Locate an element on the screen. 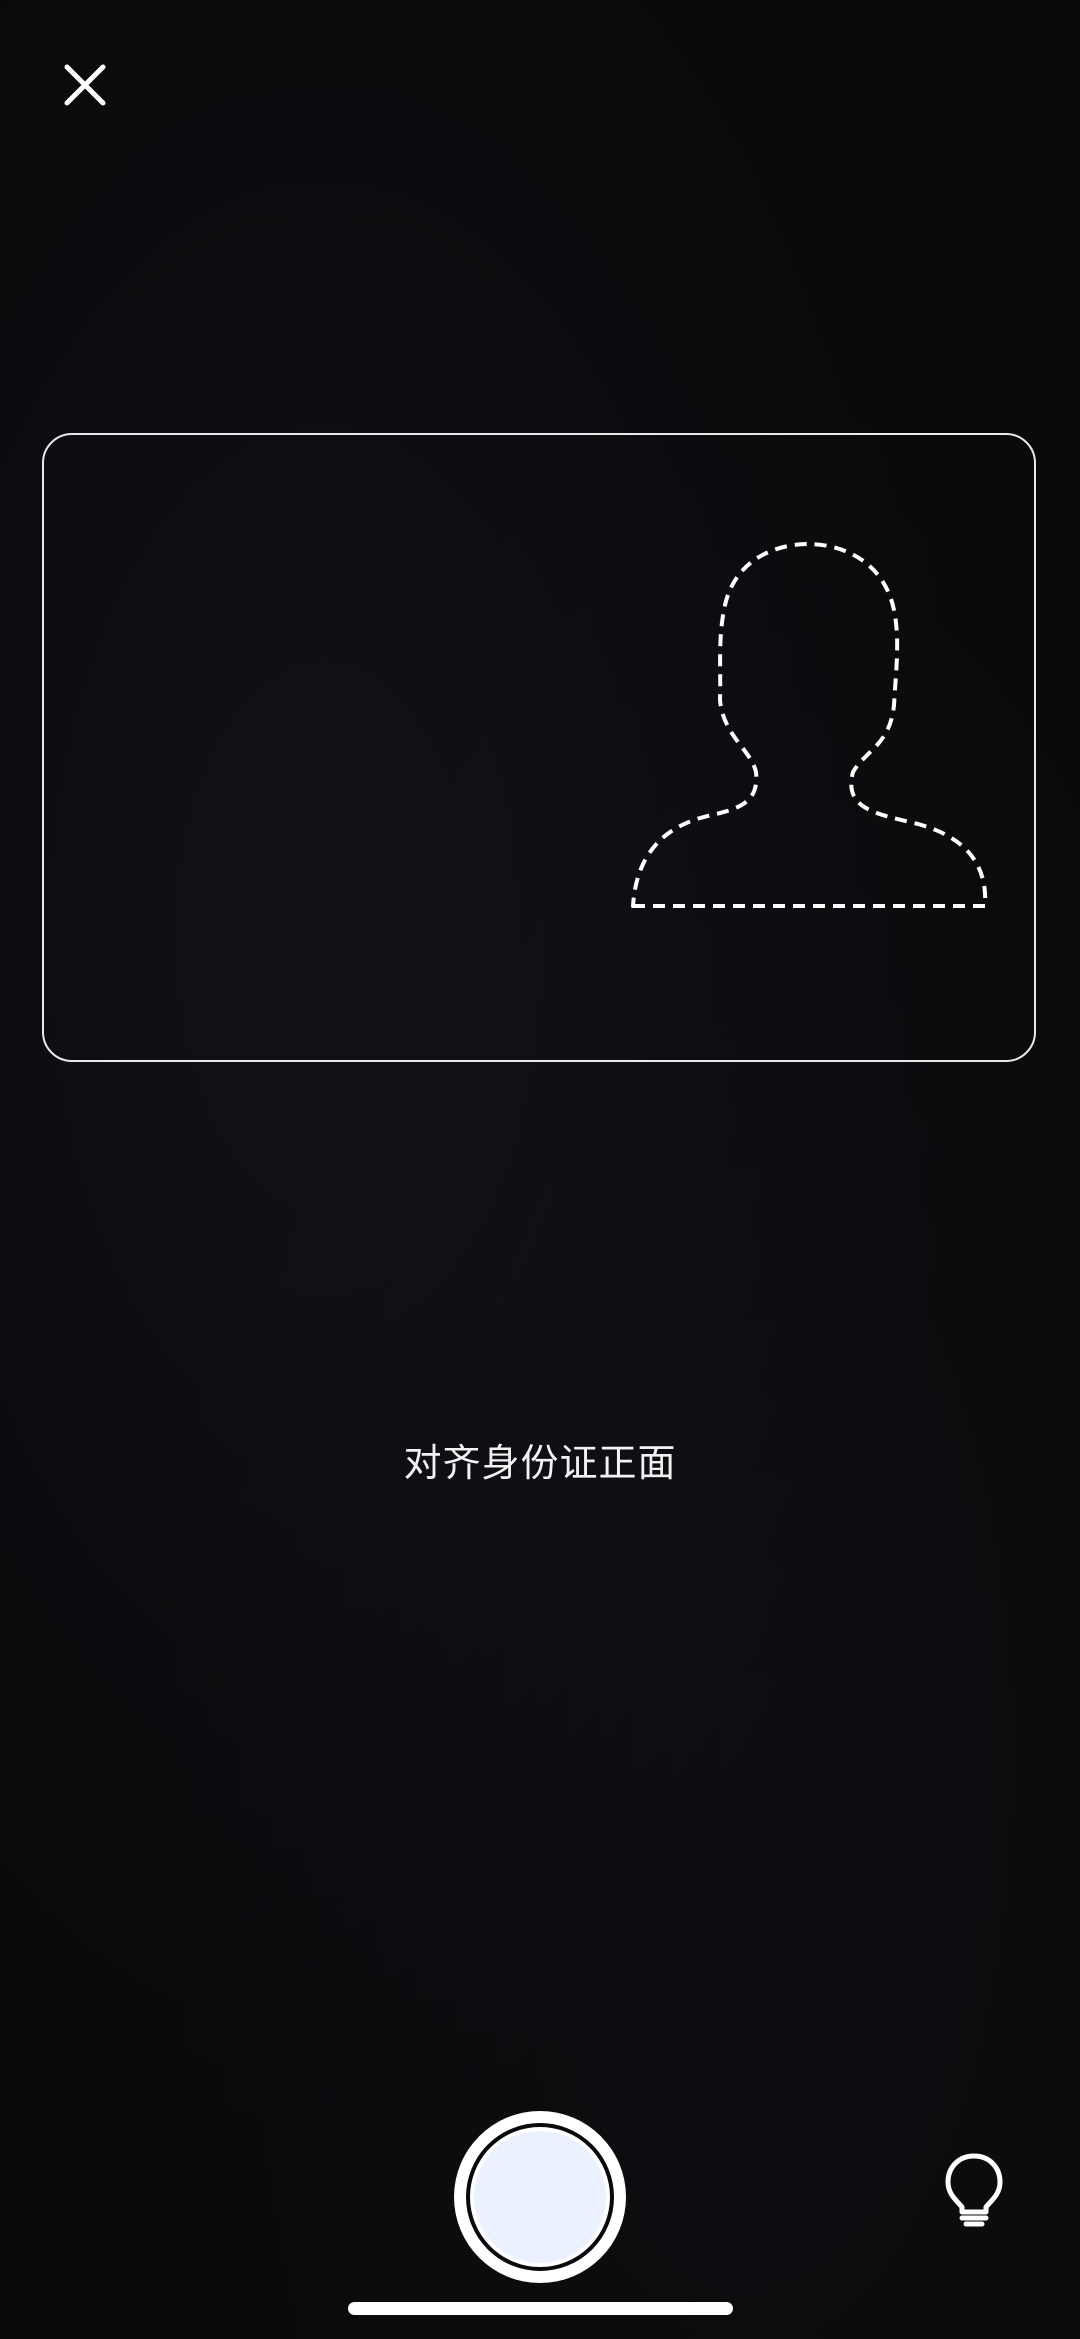 This screenshot has width=1080, height=2339. shutter-core is located at coordinates (540, 2197).